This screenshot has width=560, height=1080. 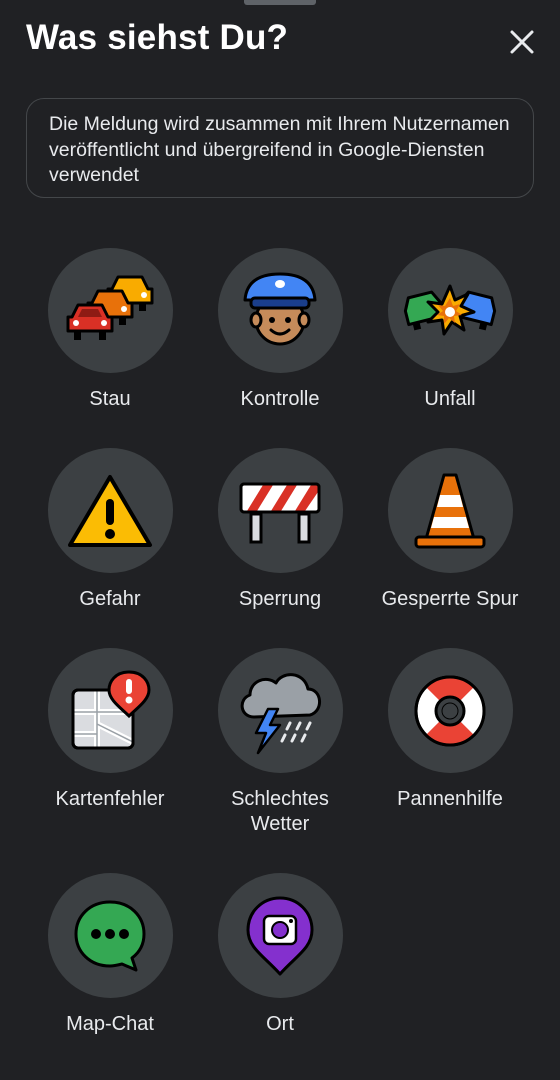 I want to click on report-map-chat: Map-Chat, so click(x=110, y=973).